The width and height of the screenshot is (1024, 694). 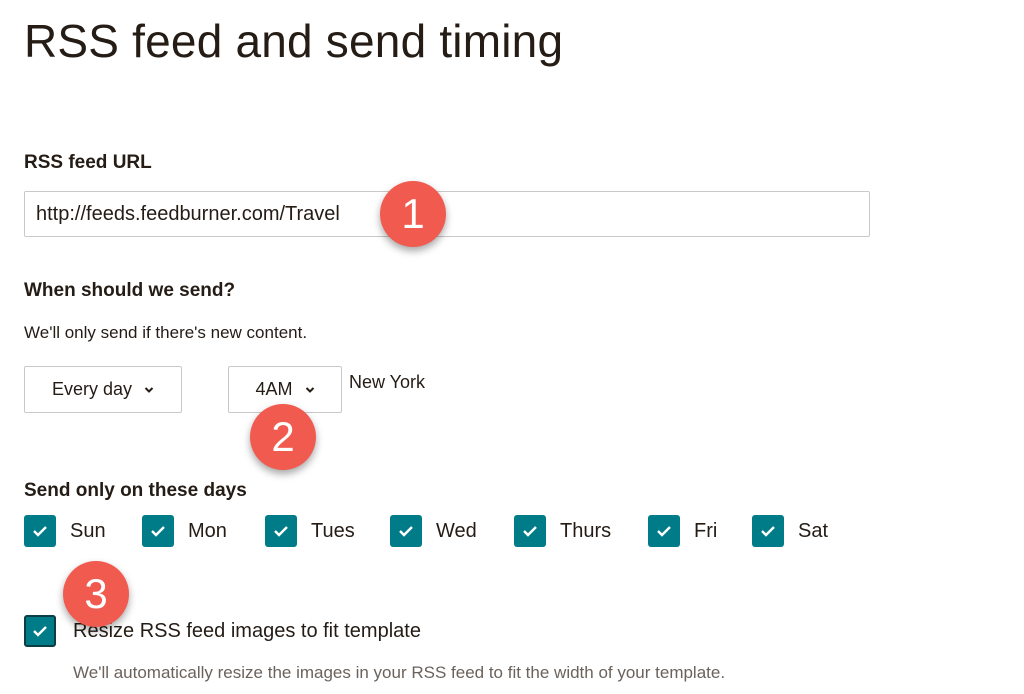 I want to click on day-checkbox-thurs: Thurs, so click(x=562, y=531).